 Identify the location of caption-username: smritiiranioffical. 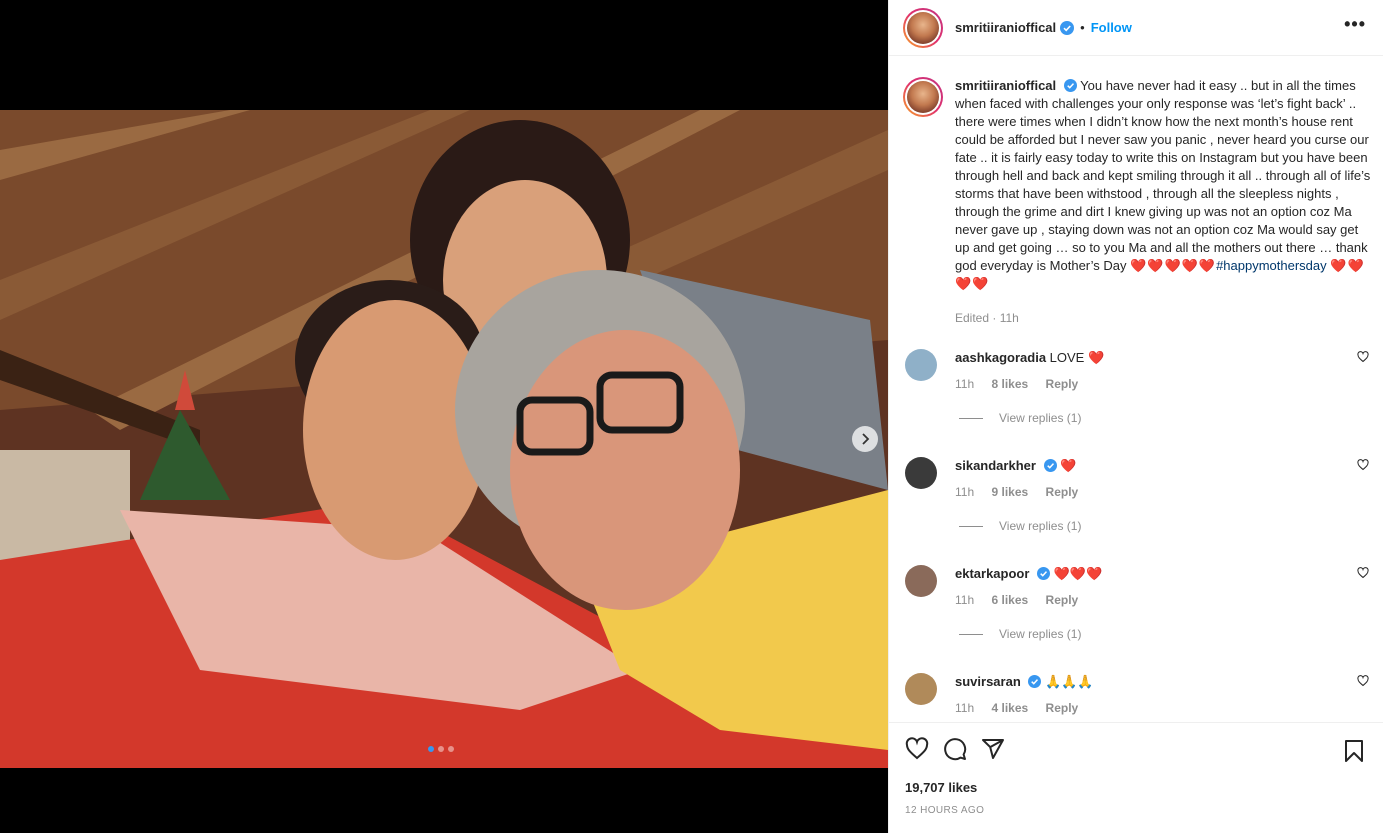
(1005, 85).